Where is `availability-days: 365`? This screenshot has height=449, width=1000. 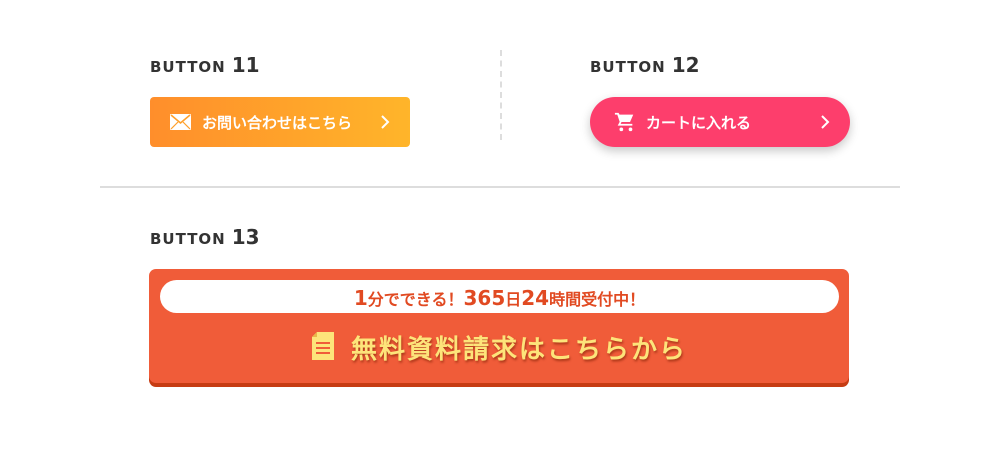 availability-days: 365 is located at coordinates (484, 298).